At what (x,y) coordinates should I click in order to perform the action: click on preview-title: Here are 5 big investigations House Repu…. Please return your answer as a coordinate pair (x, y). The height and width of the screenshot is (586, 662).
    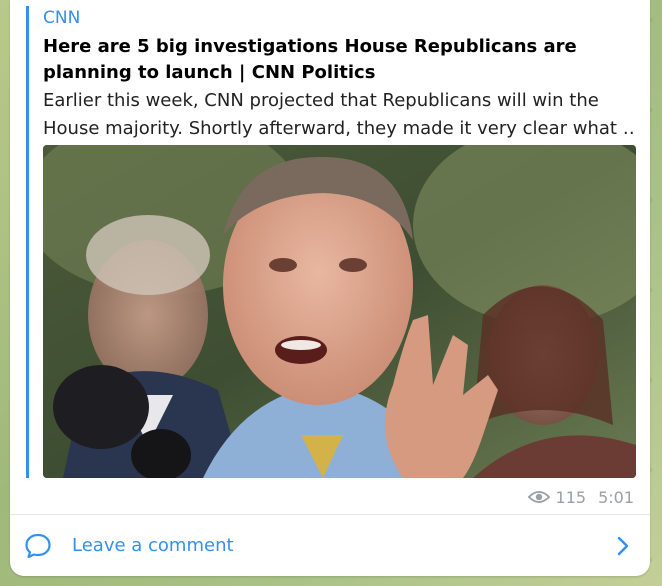
    Looking at the image, I should click on (310, 59).